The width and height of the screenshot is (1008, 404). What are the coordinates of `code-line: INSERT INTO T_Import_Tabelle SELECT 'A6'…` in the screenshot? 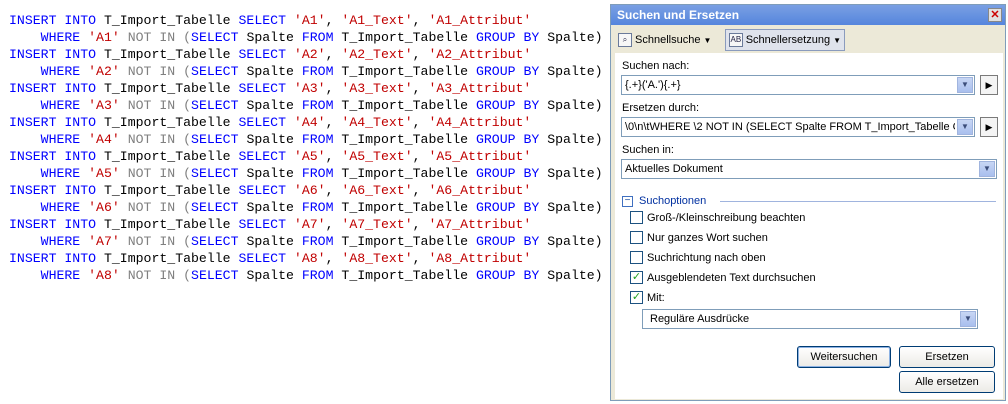 It's located at (270, 190).